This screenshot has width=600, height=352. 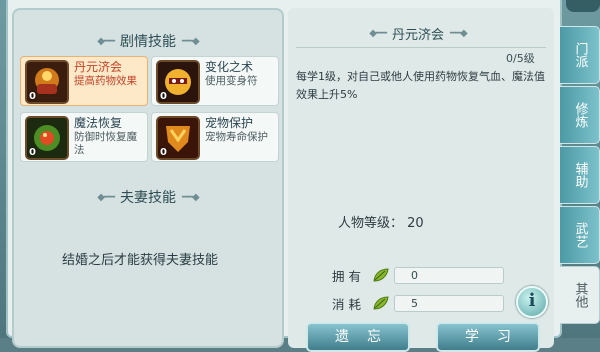 What do you see at coordinates (488, 337) in the screenshot?
I see `learn-button: 学习` at bounding box center [488, 337].